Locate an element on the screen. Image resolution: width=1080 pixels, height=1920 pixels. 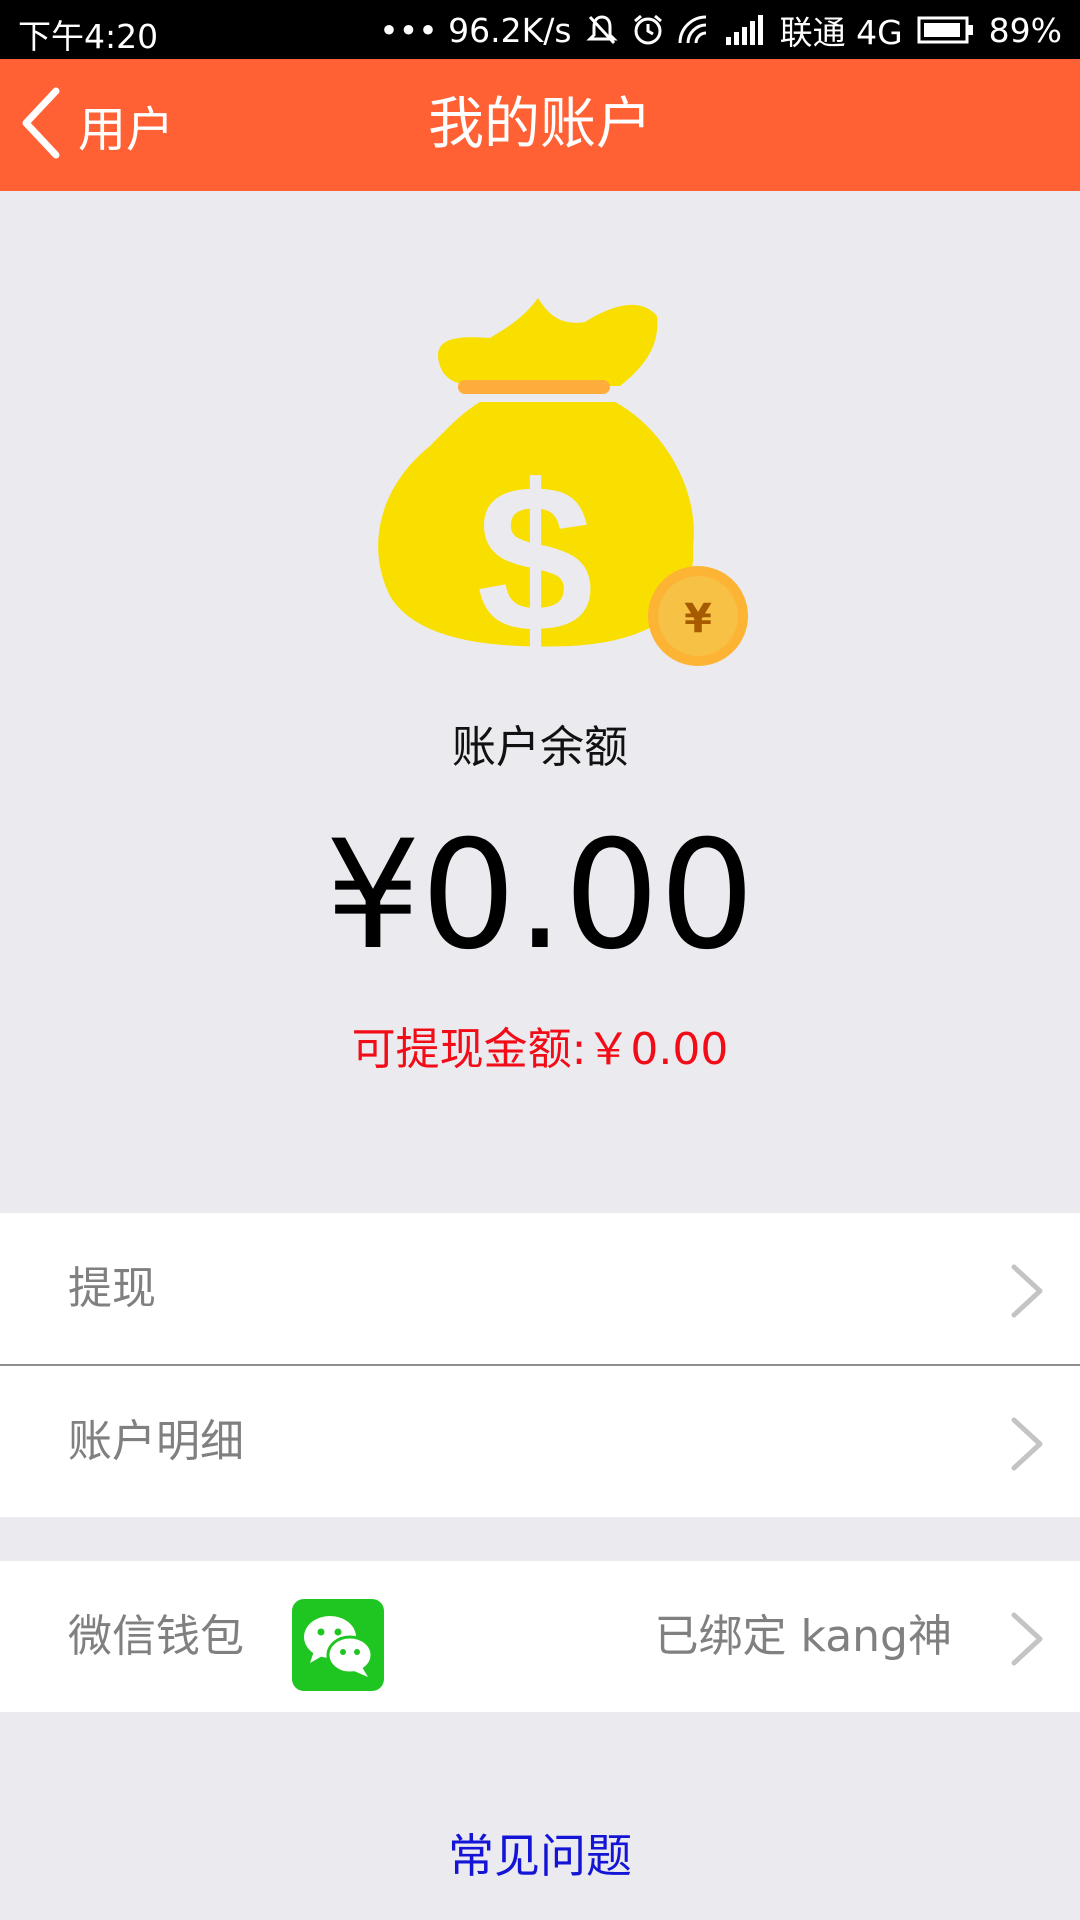
chevron-left-icon is located at coordinates (41, 125).